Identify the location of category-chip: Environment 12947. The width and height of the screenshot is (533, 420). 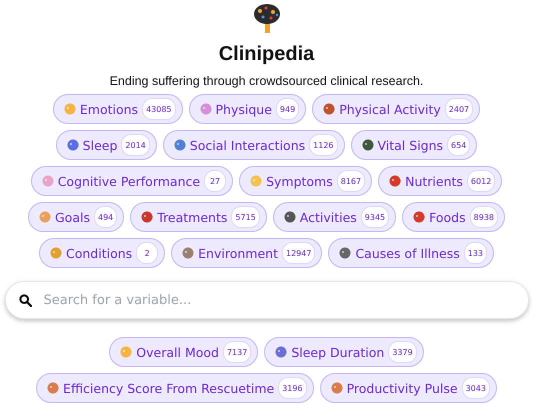
(246, 253).